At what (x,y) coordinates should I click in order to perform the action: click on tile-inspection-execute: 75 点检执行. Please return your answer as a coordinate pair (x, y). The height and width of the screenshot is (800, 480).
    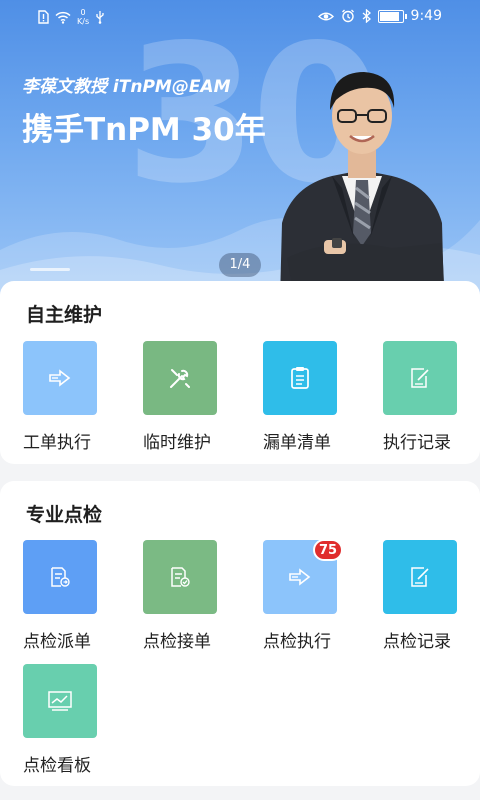
    Looking at the image, I should click on (313, 595).